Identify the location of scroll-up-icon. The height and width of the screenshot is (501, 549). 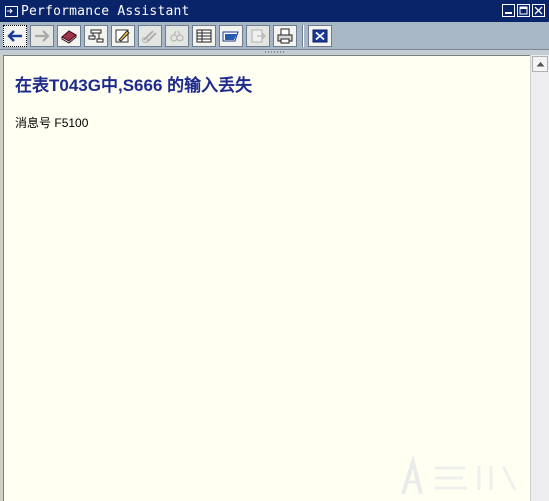
(540, 64).